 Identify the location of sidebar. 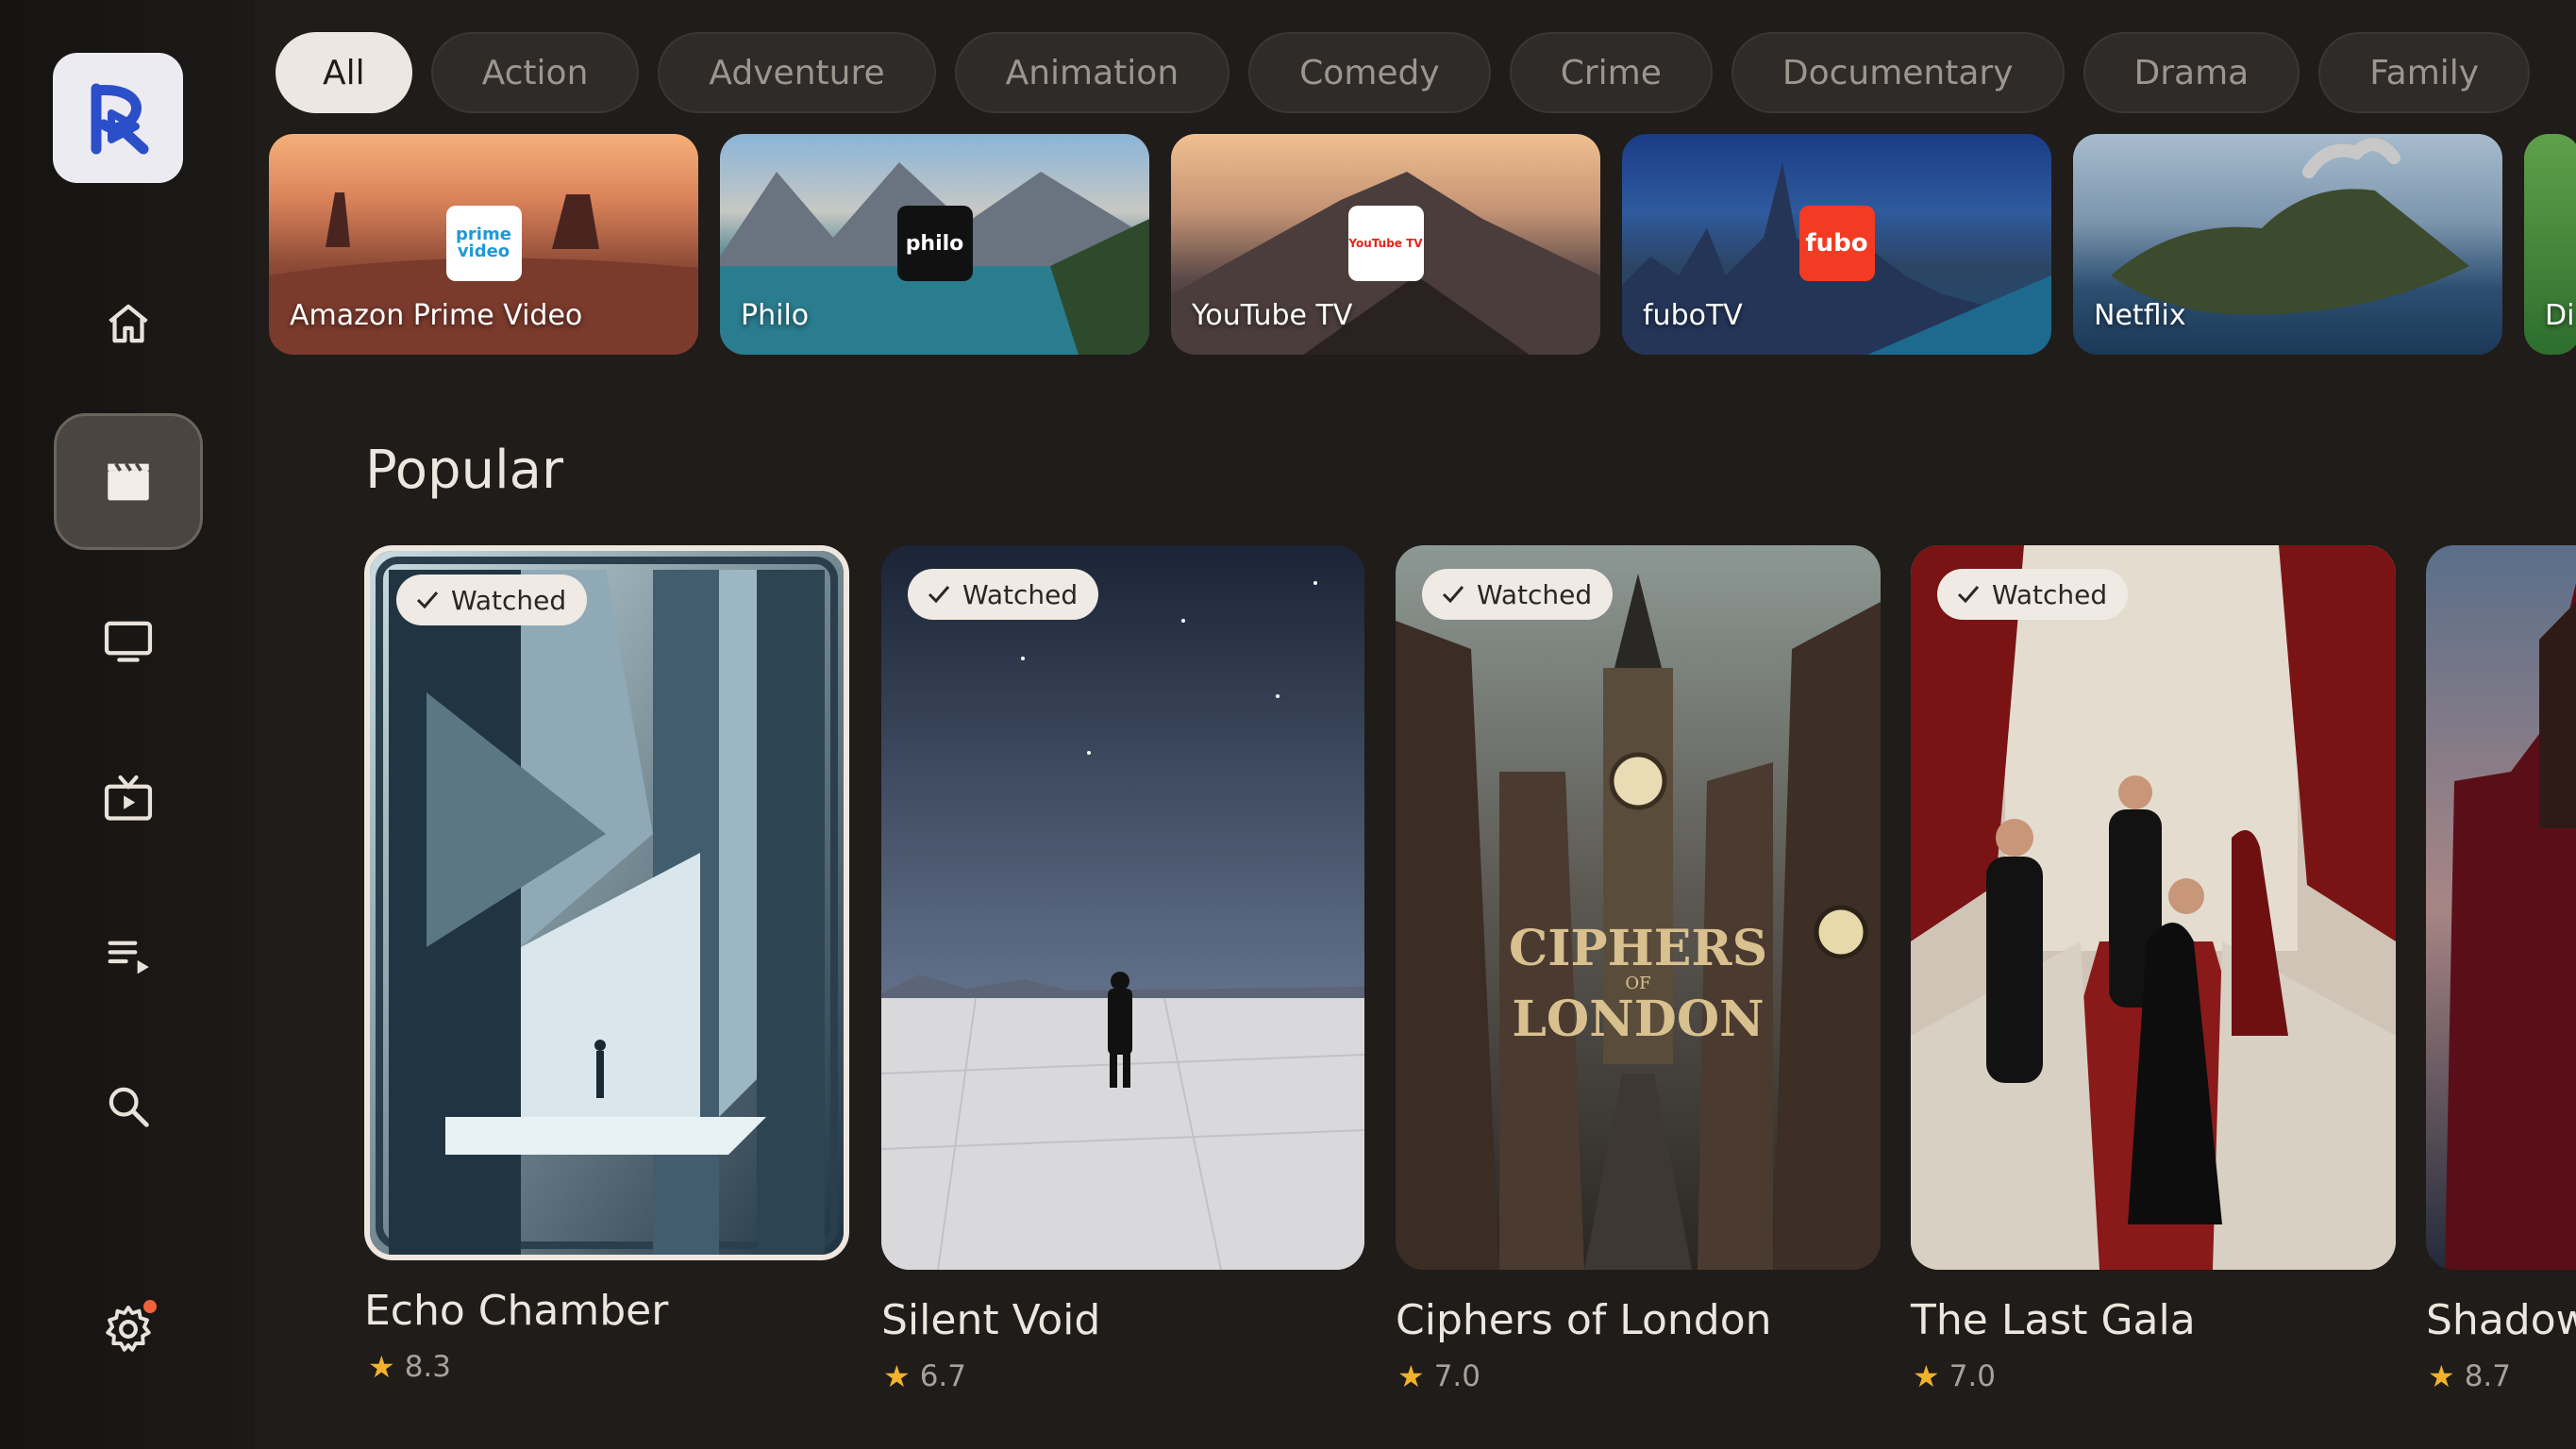
(127, 724).